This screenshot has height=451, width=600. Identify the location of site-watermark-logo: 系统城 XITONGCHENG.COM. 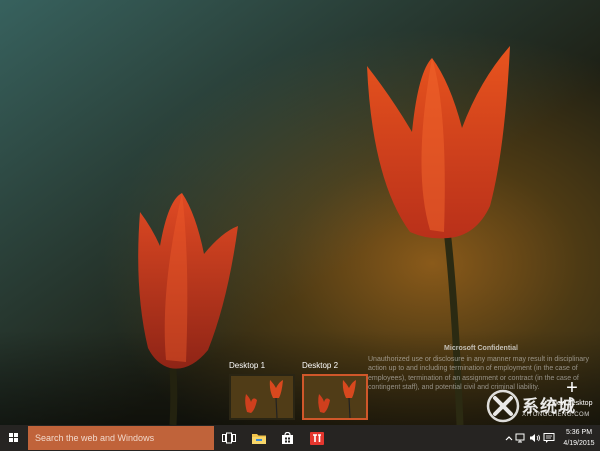
(543, 406).